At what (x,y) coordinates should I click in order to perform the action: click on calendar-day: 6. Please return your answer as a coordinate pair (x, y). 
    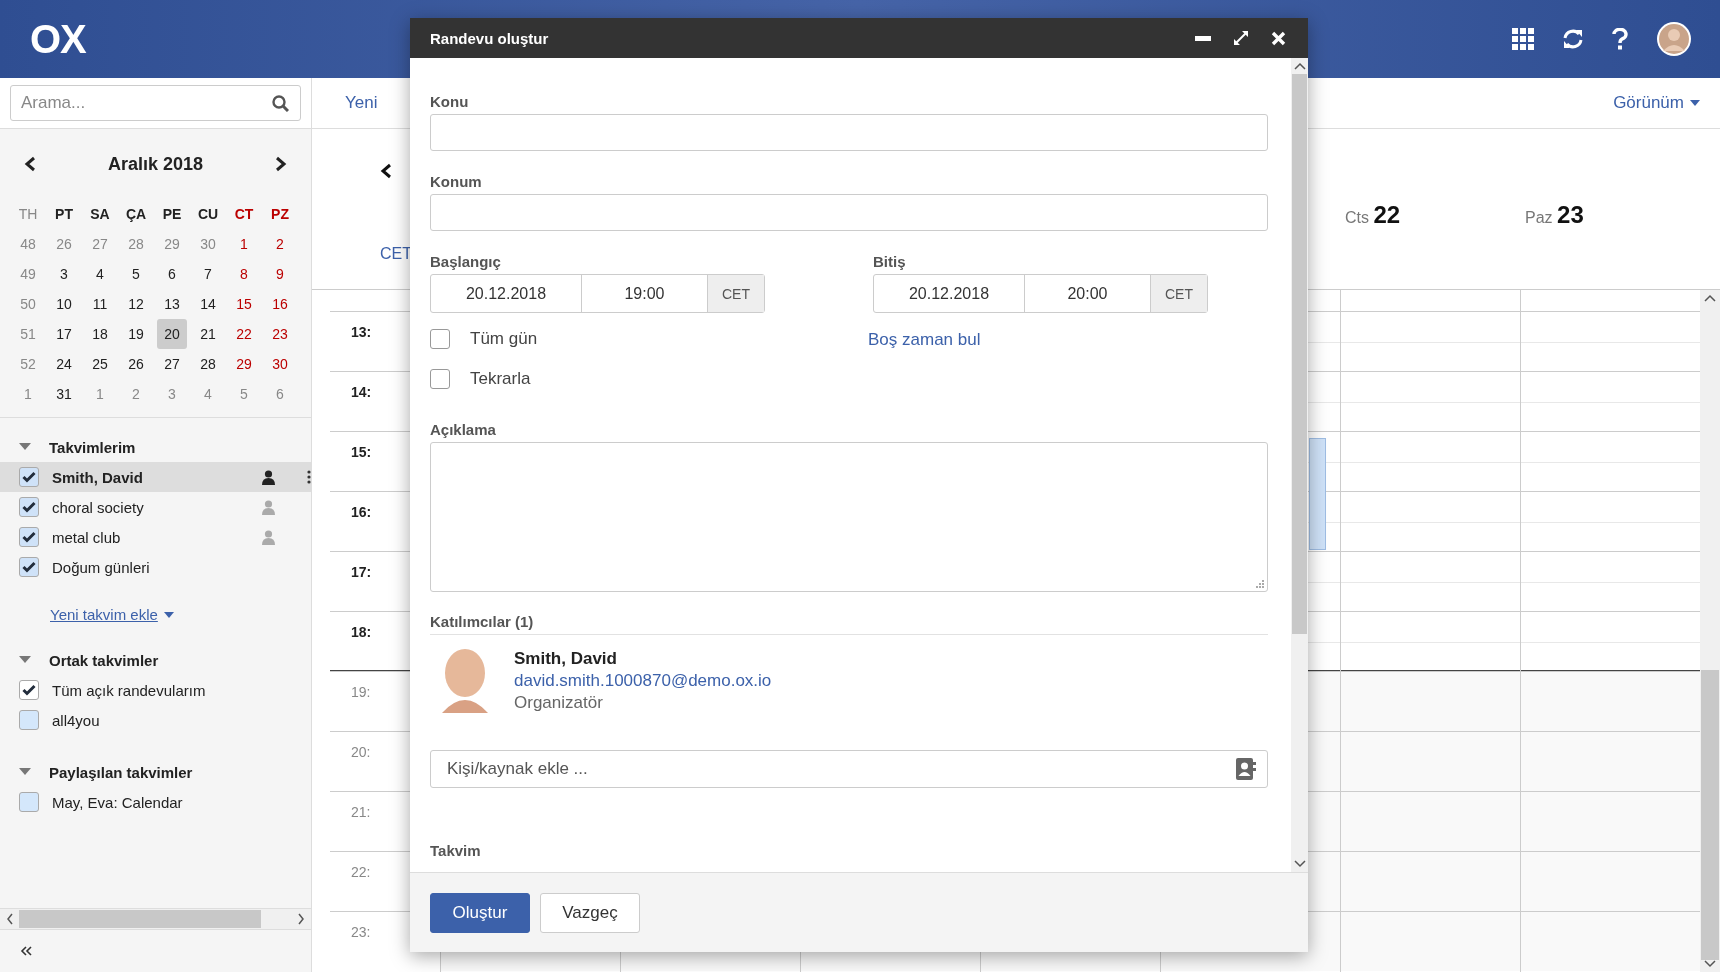
    Looking at the image, I should click on (172, 274).